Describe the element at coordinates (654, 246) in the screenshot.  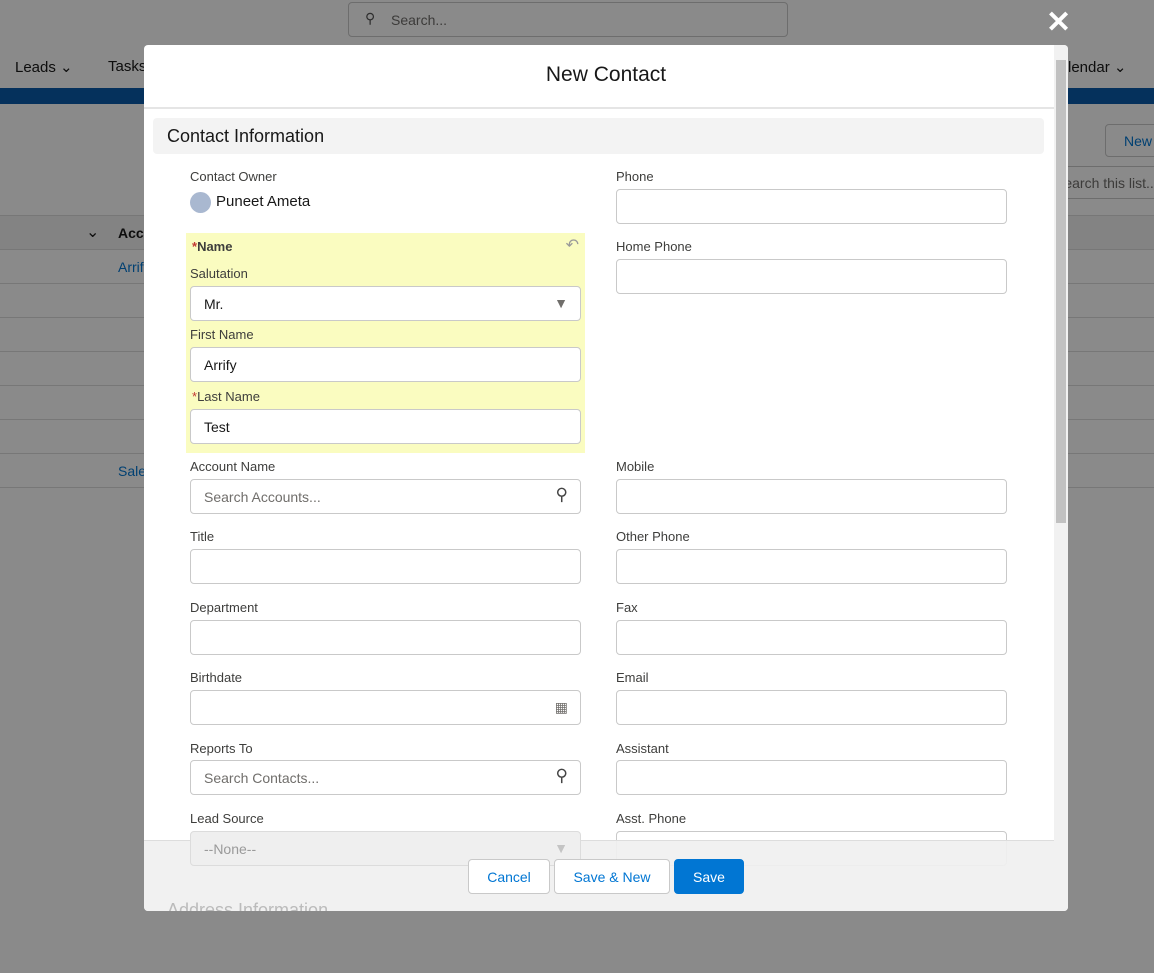
I see `home-phone-label: Home Phone` at that location.